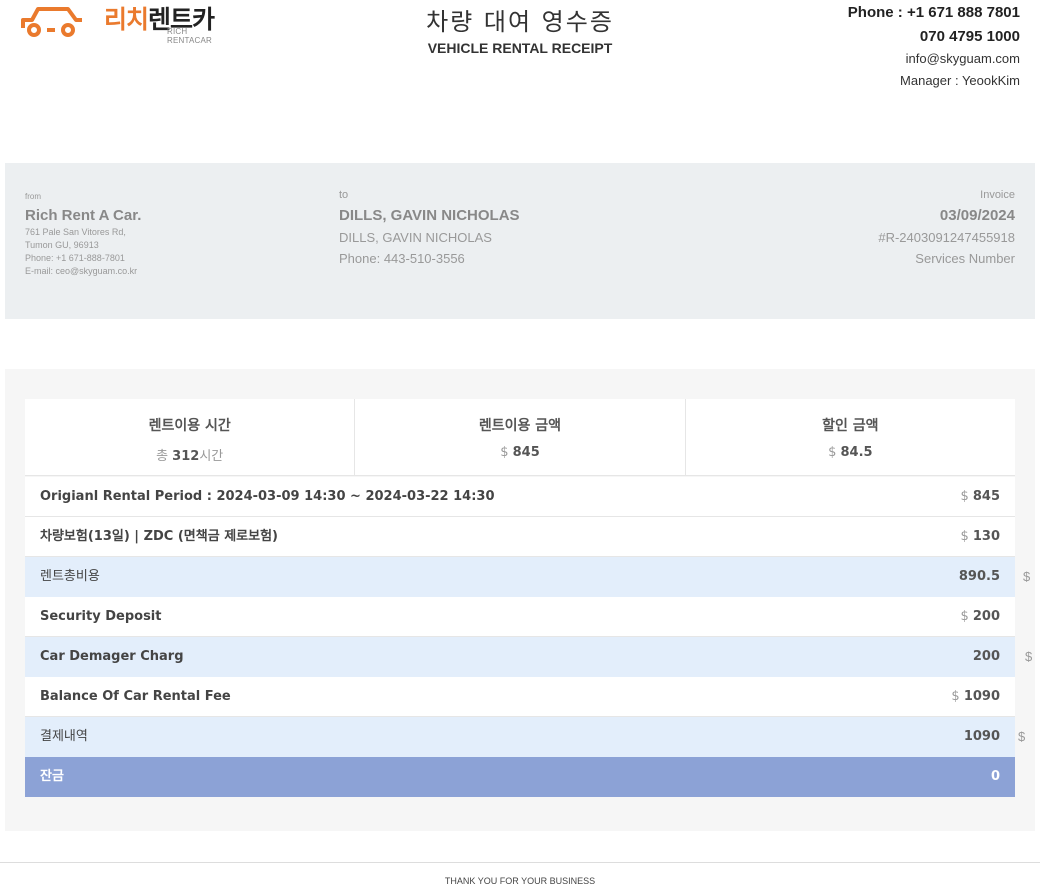 The width and height of the screenshot is (1040, 889). Describe the element at coordinates (986, 616) in the screenshot. I see `deposit-value: 200` at that location.